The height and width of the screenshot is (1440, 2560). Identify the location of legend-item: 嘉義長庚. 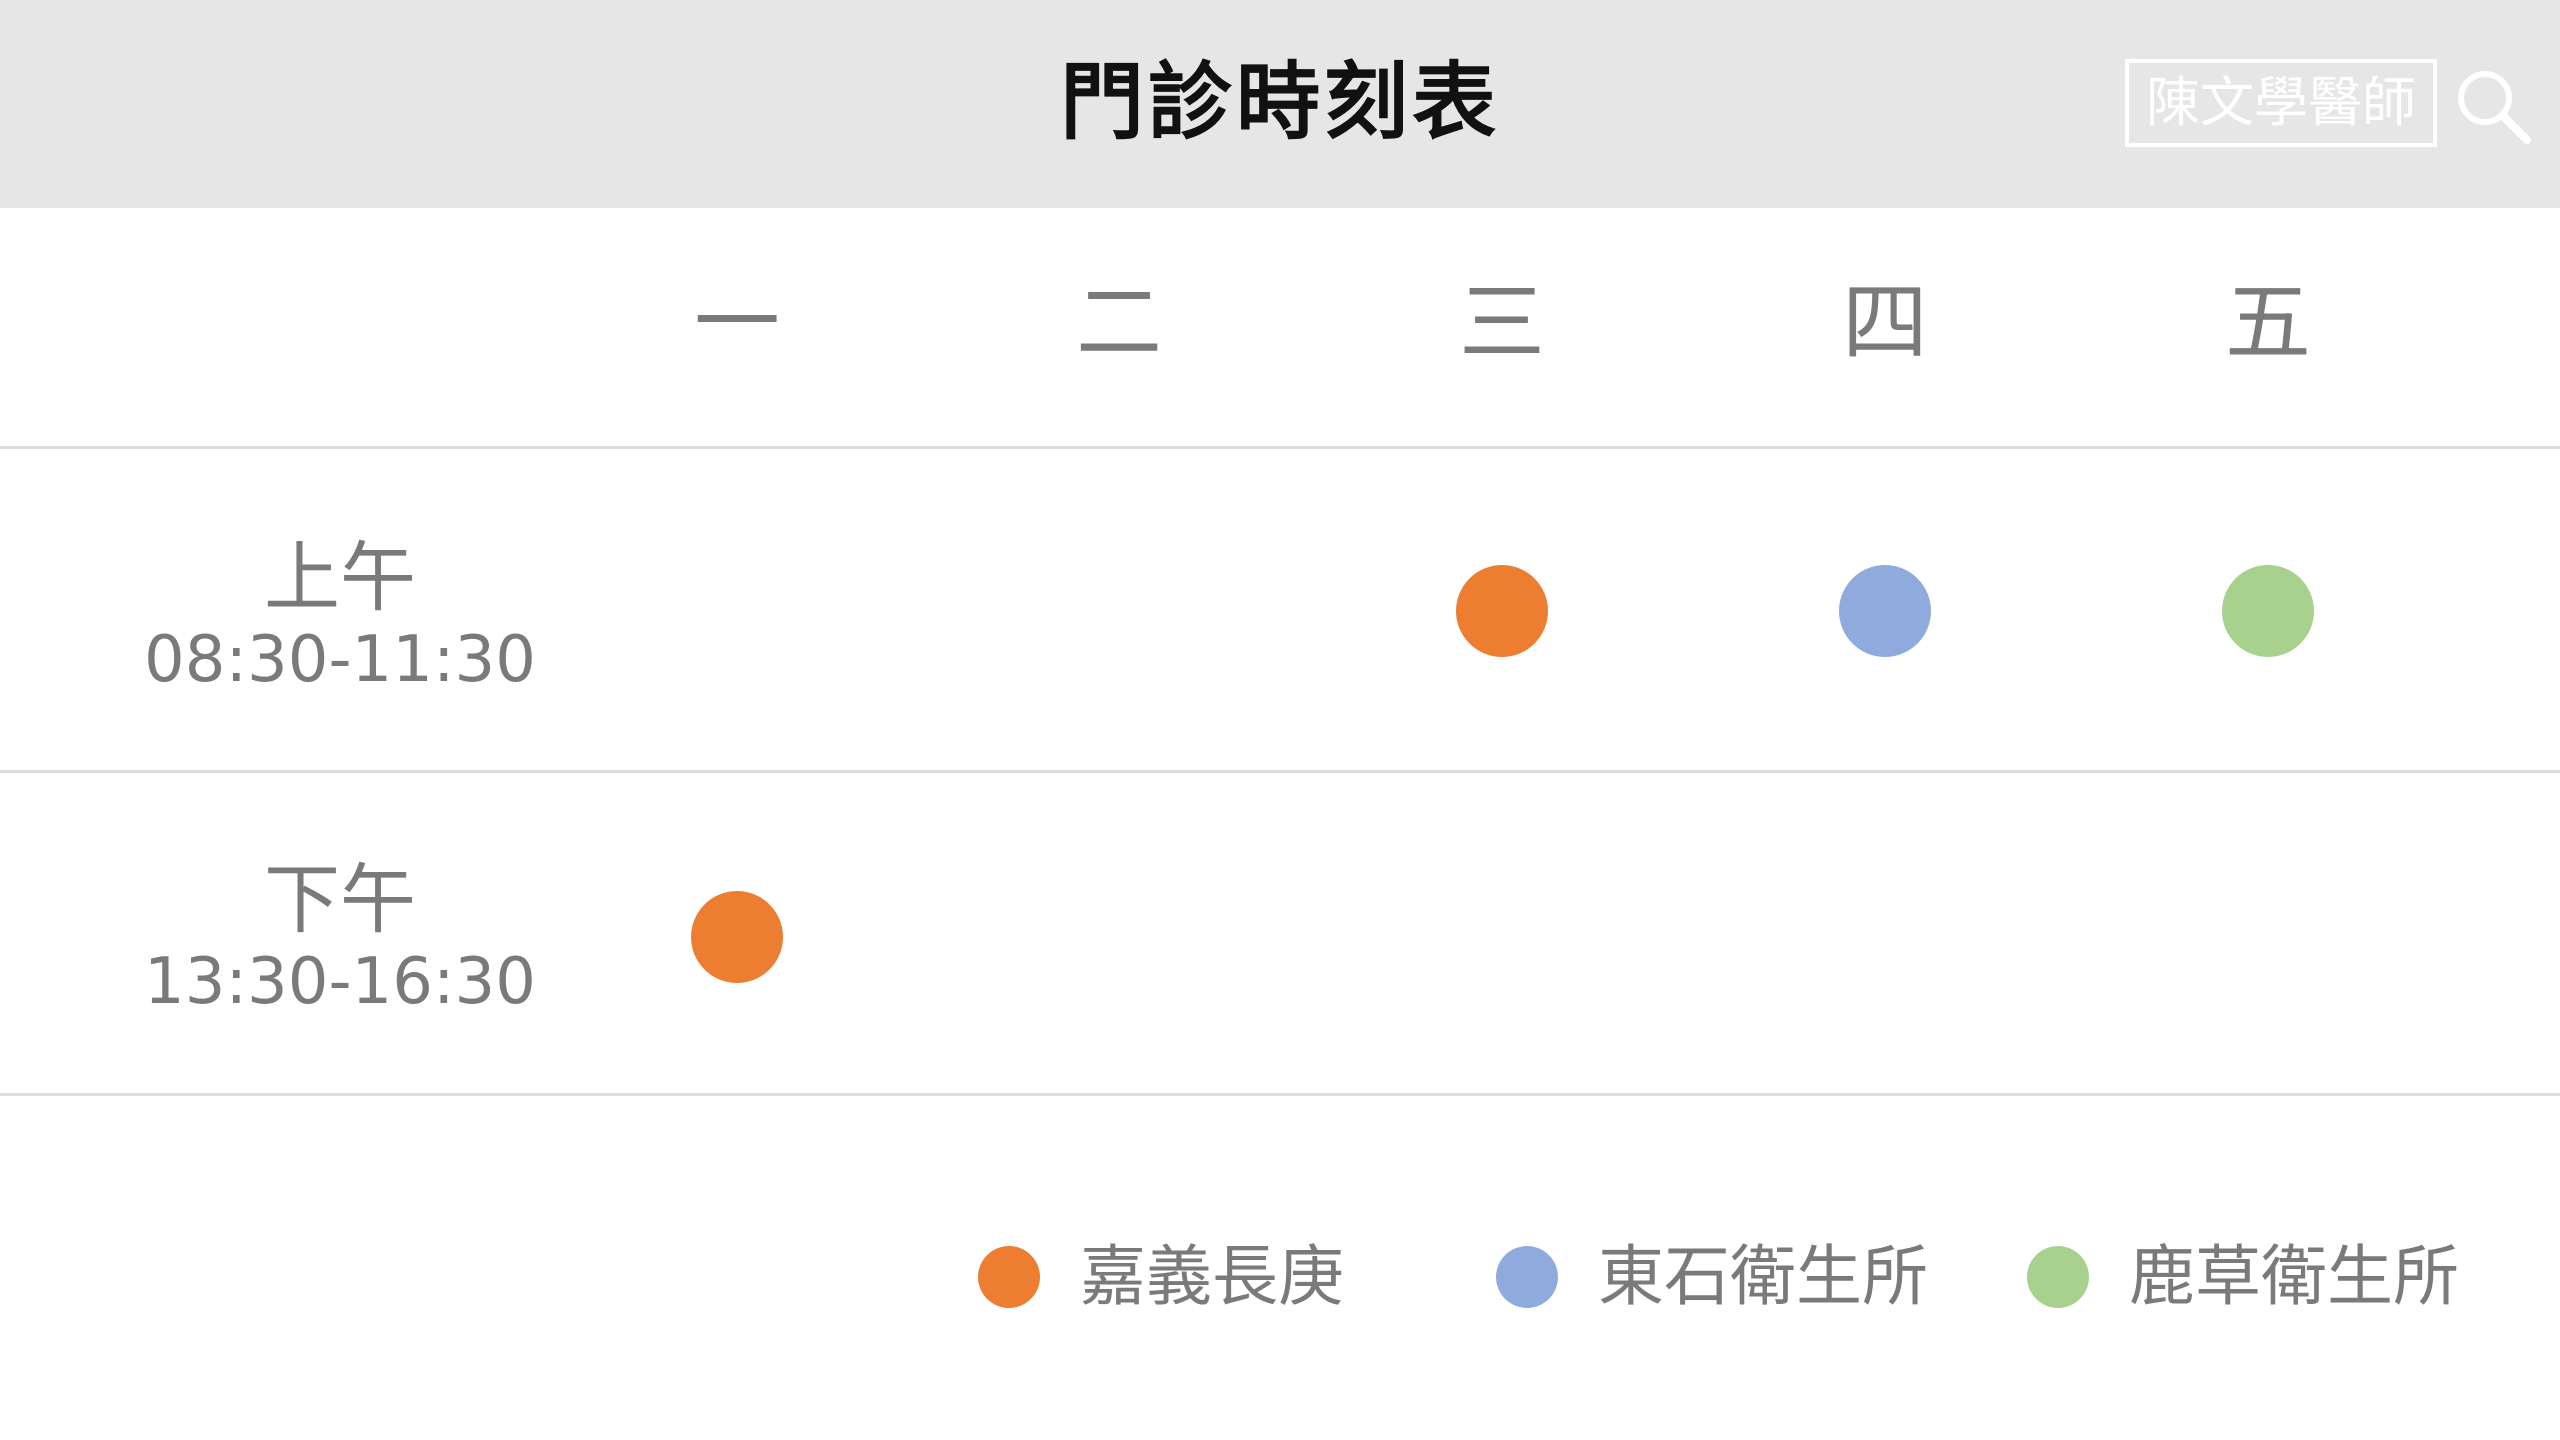
(1161, 1277).